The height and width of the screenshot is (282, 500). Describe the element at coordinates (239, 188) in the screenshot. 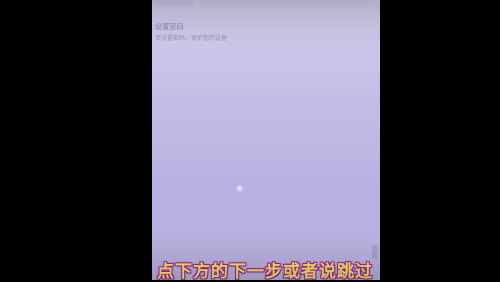

I see `touch-indicator` at that location.